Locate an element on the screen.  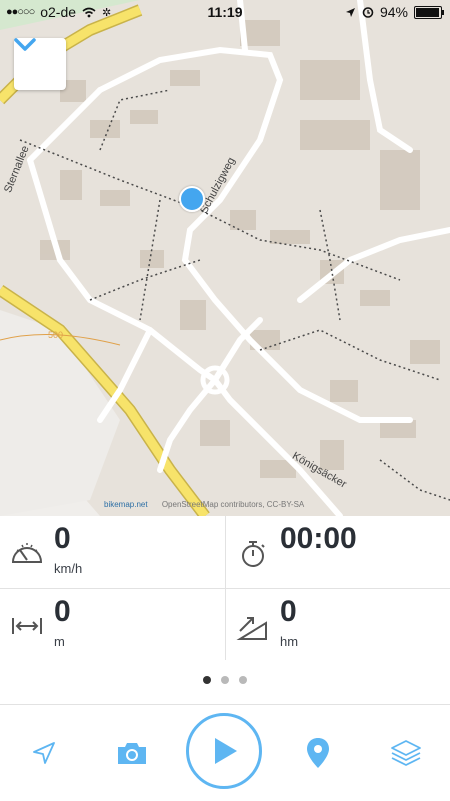
status-right: 94% is located at coordinates (394, 12).